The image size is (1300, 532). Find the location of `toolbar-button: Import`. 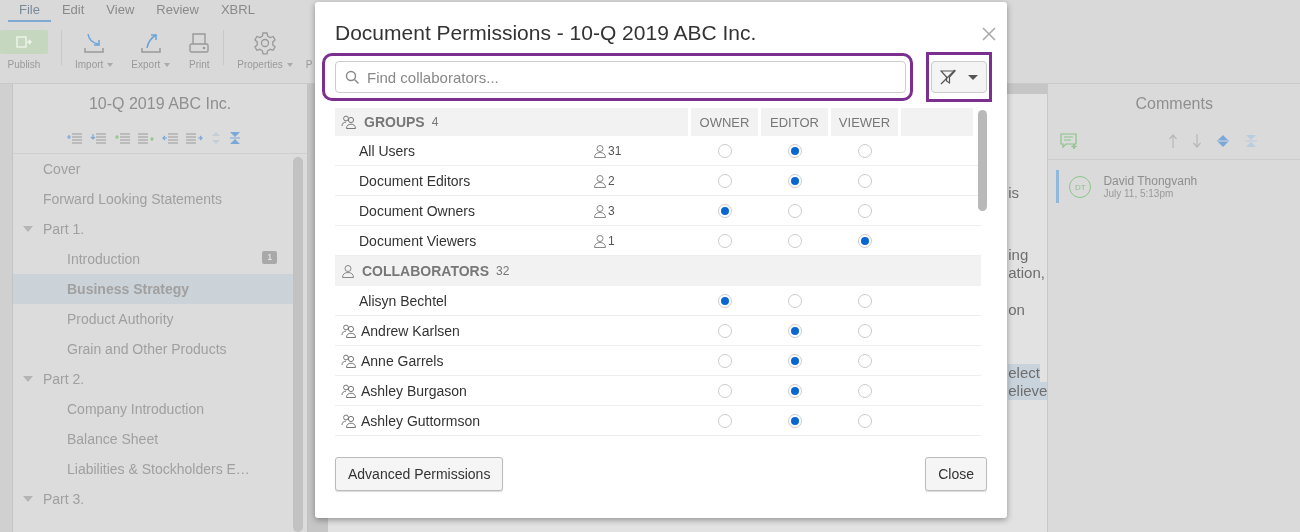

toolbar-button: Import is located at coordinates (94, 52).